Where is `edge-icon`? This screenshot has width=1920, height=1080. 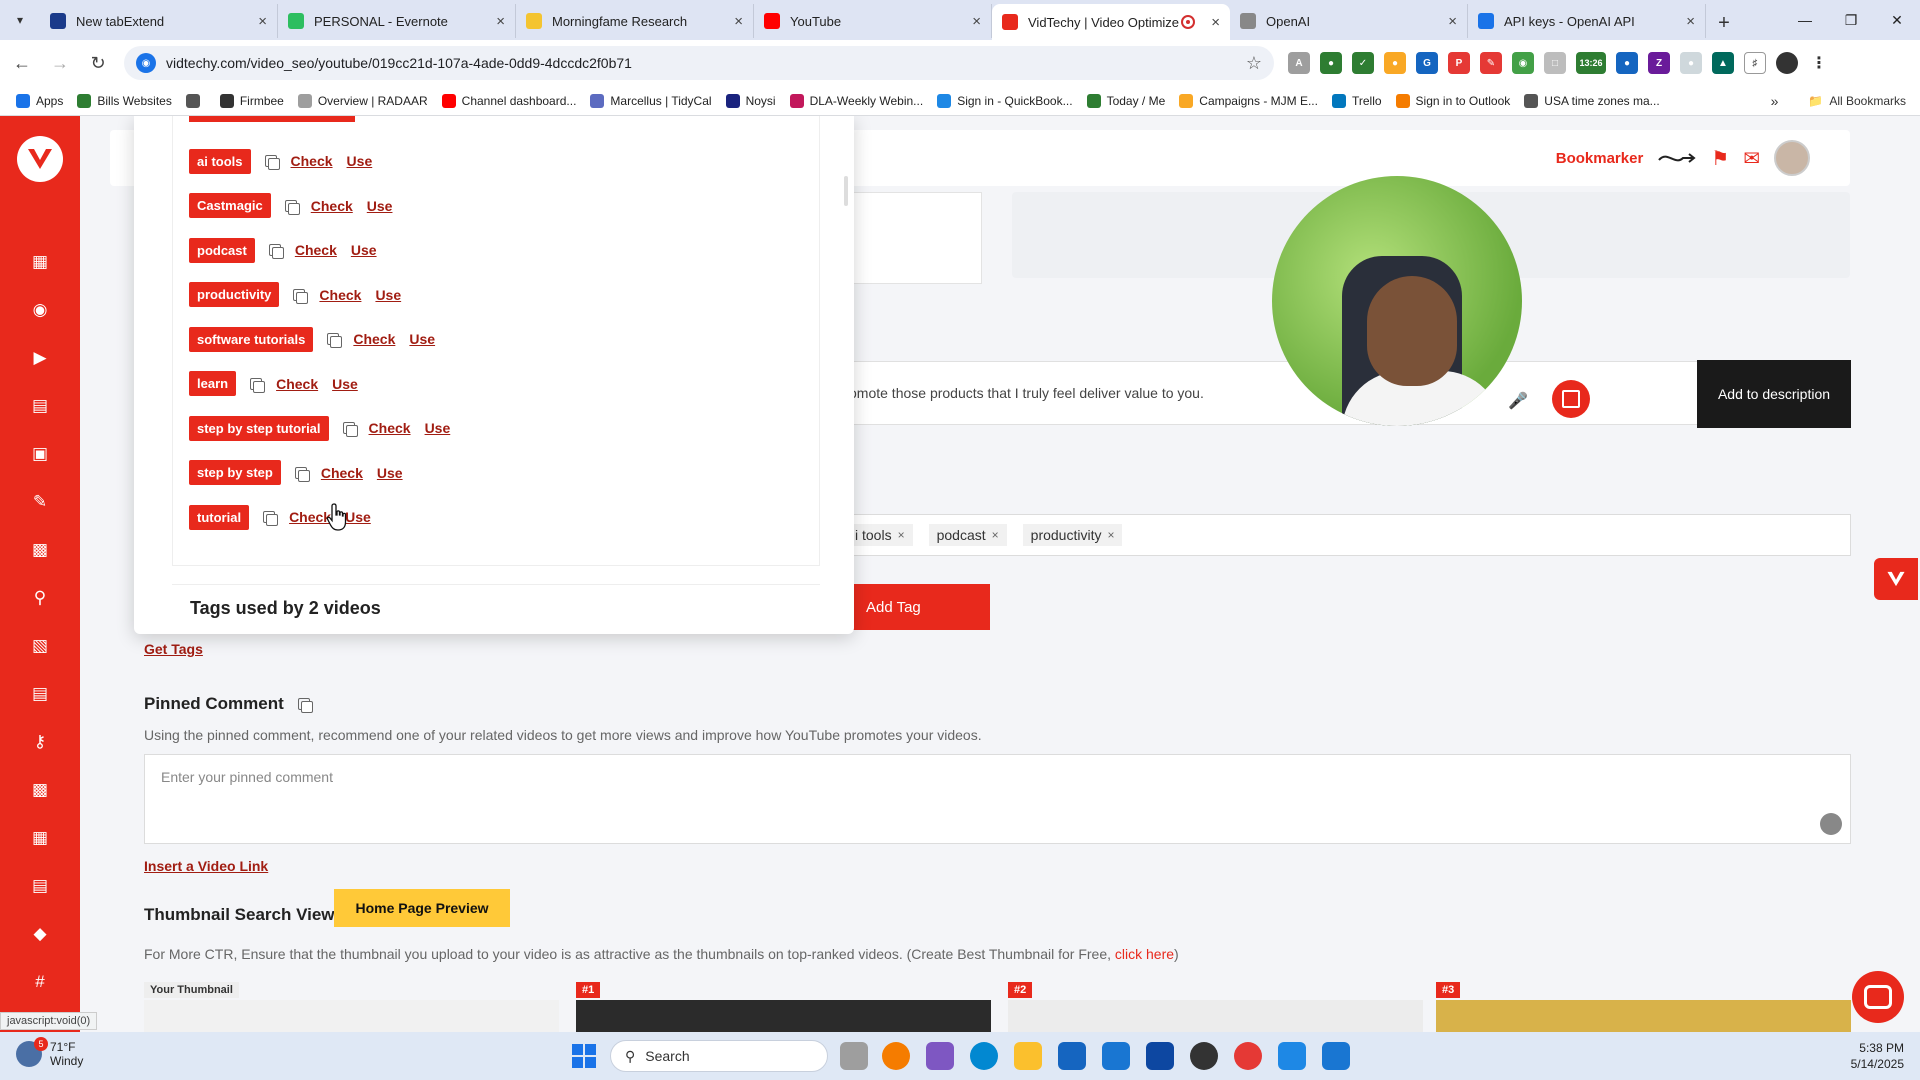 edge-icon is located at coordinates (984, 1056).